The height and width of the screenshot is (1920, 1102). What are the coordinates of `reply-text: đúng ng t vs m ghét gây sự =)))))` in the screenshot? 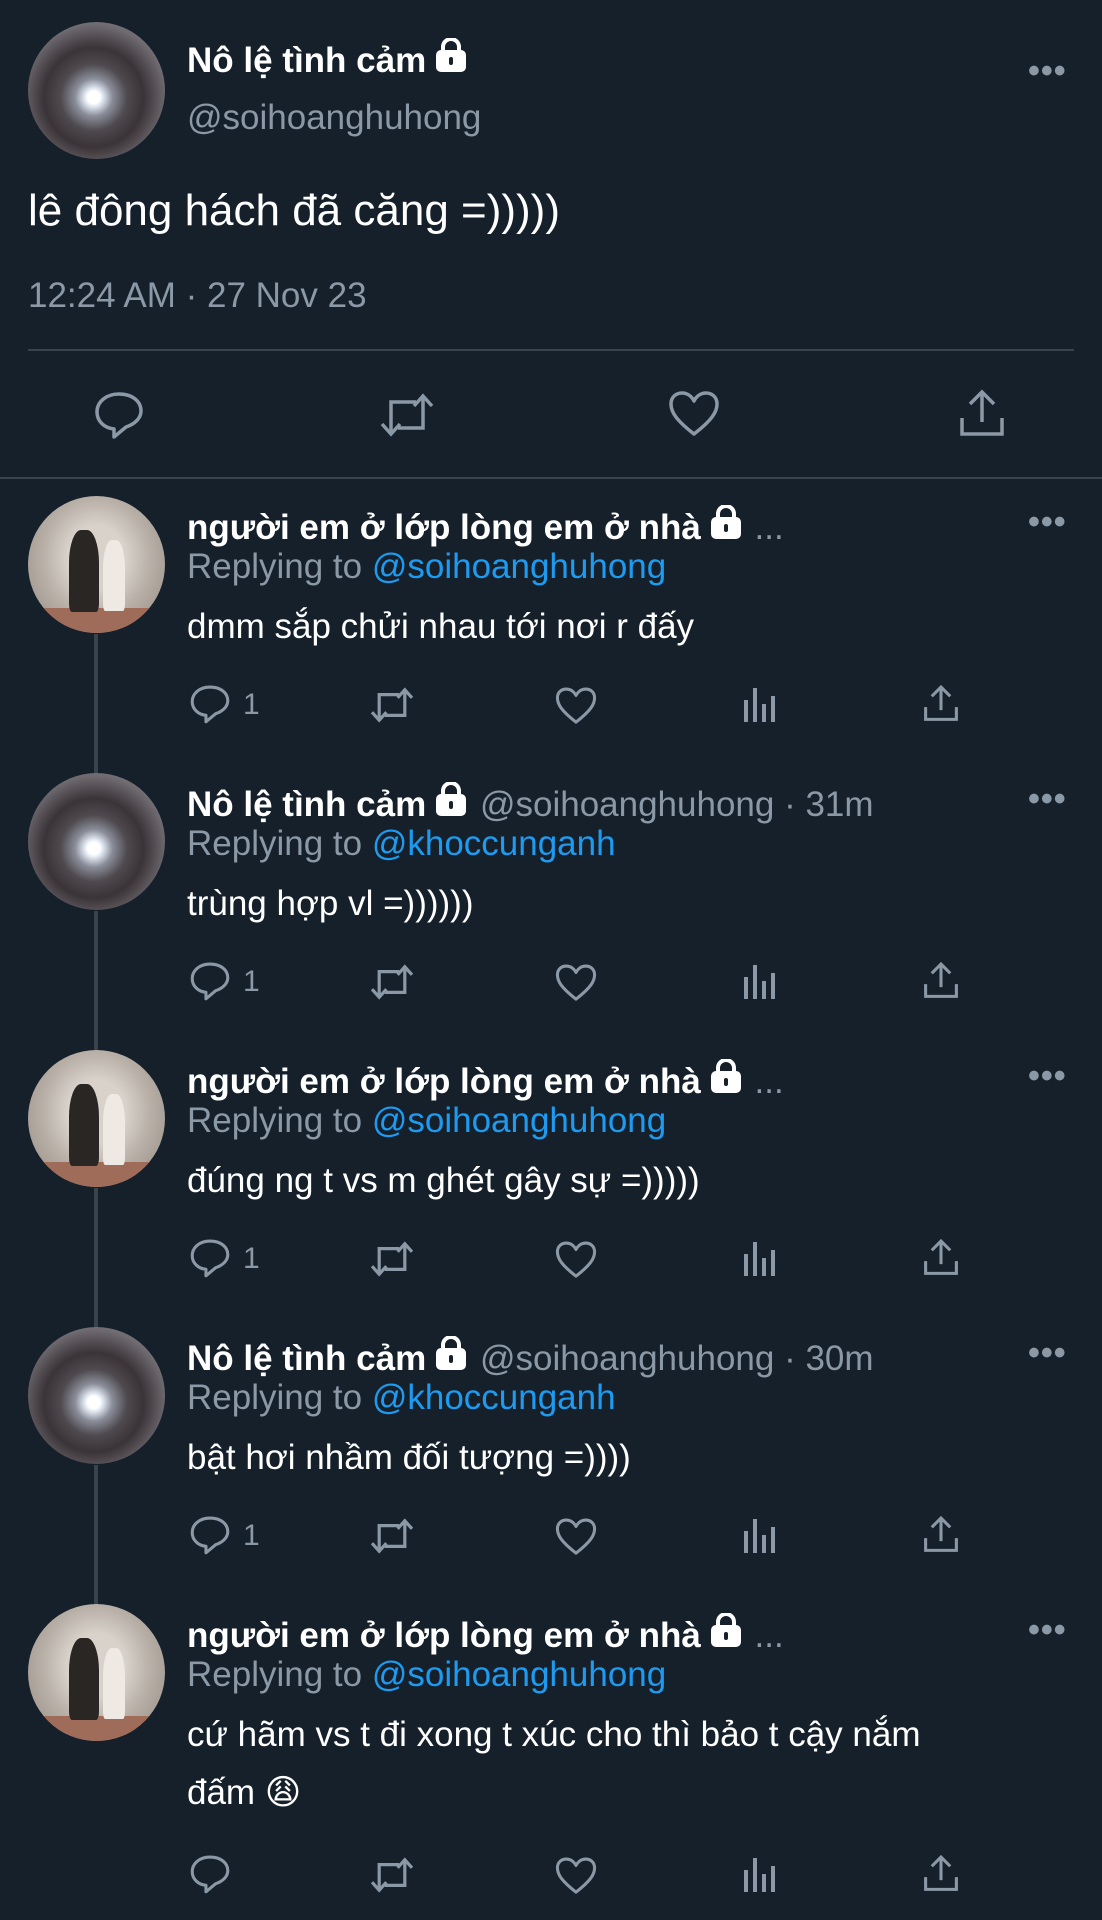 It's located at (443, 1180).